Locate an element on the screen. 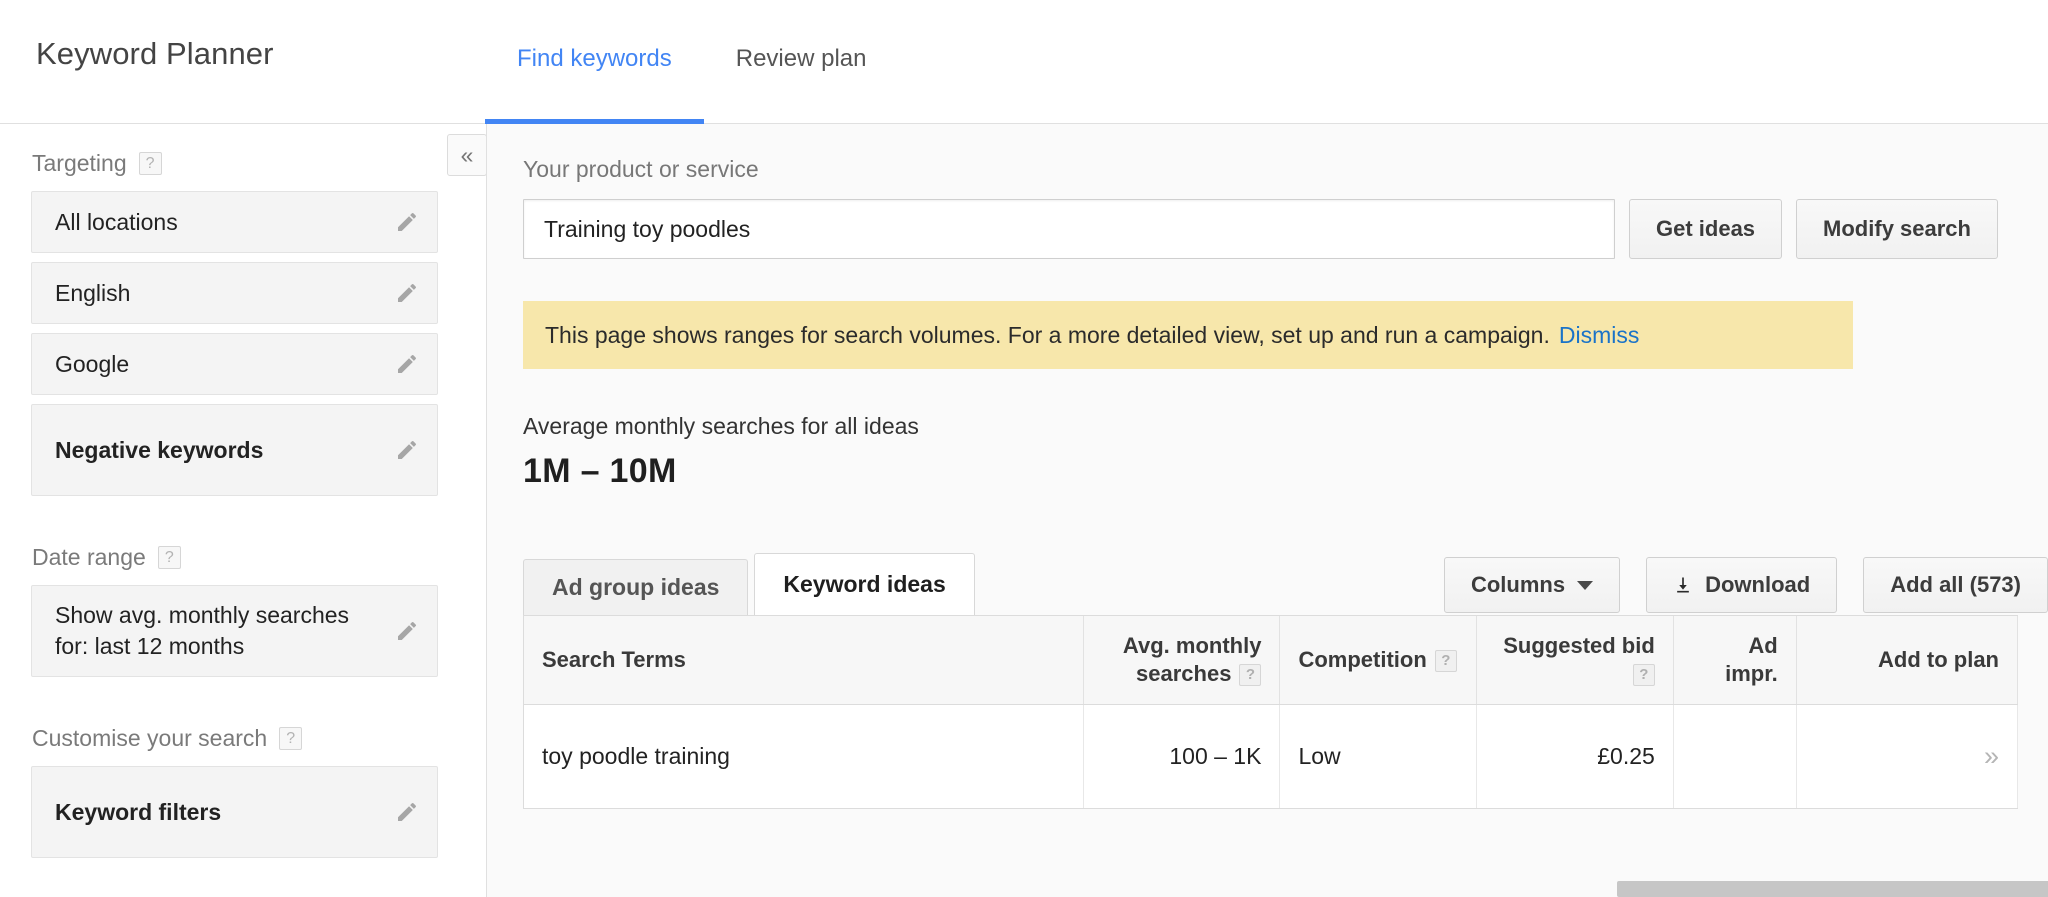 The width and height of the screenshot is (2048, 897). column-header-competition: Competition? is located at coordinates (1378, 660).